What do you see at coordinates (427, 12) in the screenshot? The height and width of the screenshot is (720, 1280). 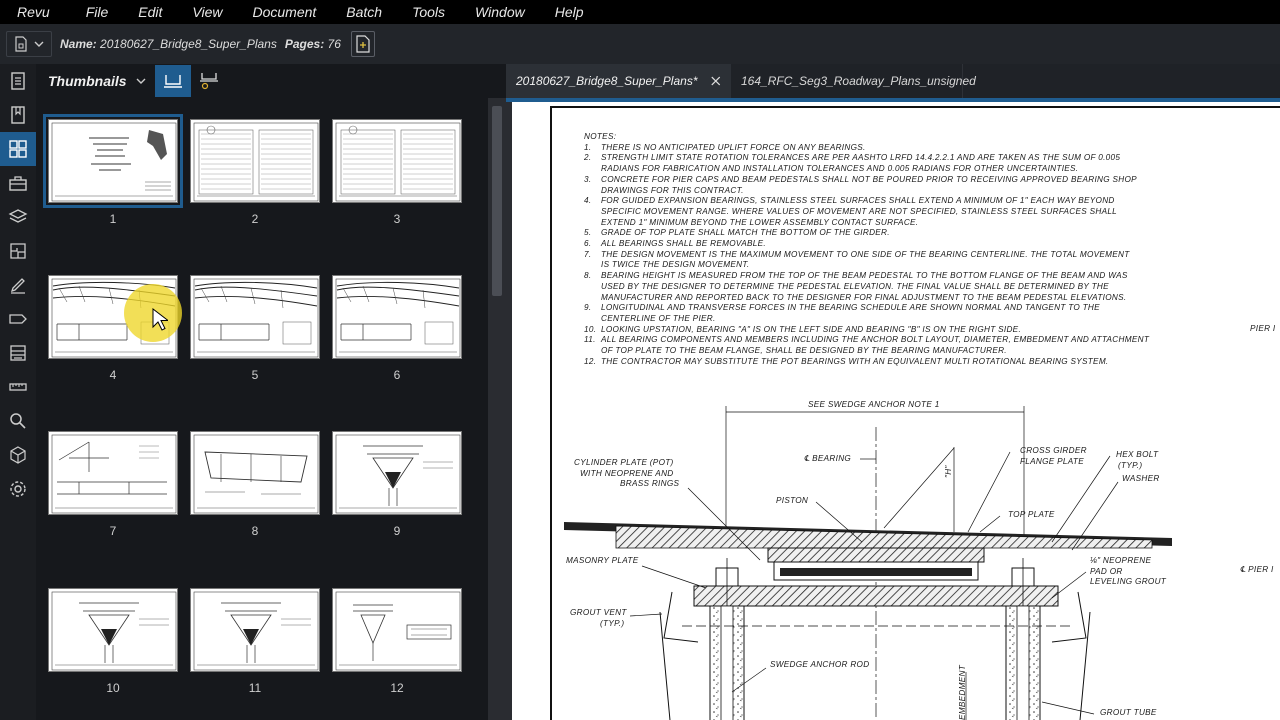 I see `menu-tools: Tools` at bounding box center [427, 12].